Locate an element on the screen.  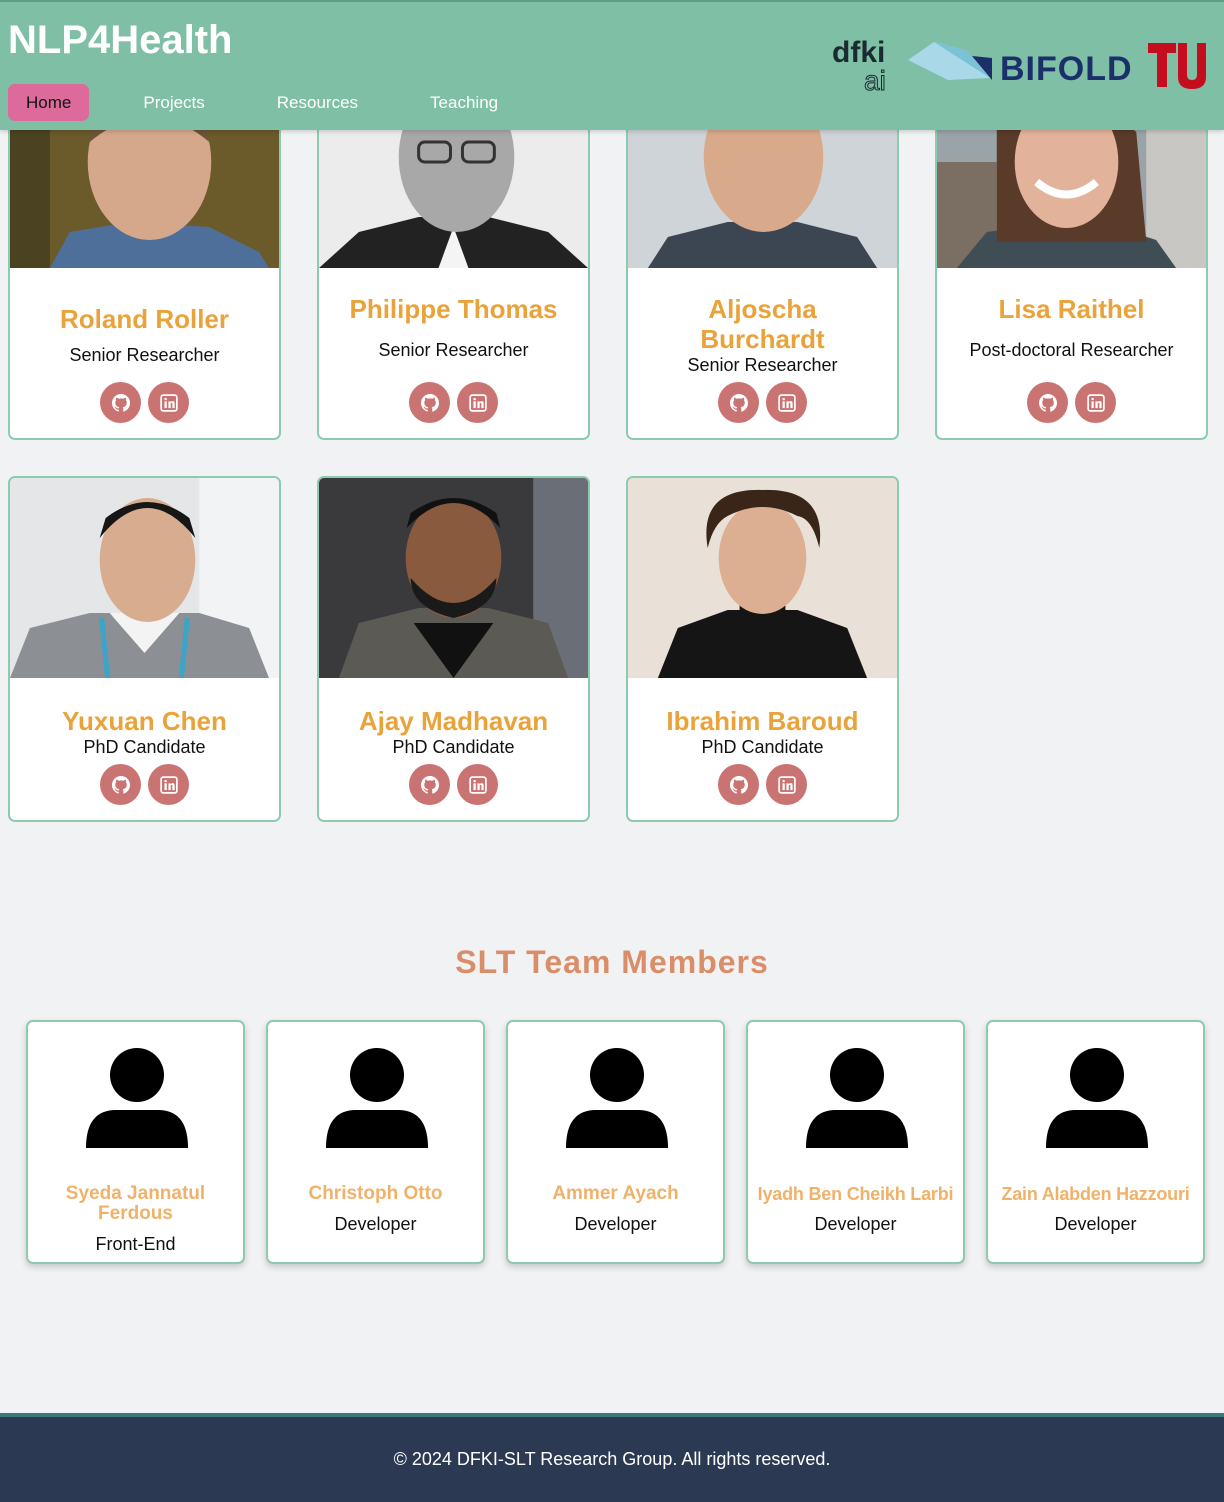
main-nav: Home Projects Resources Teaching is located at coordinates (280, 102).